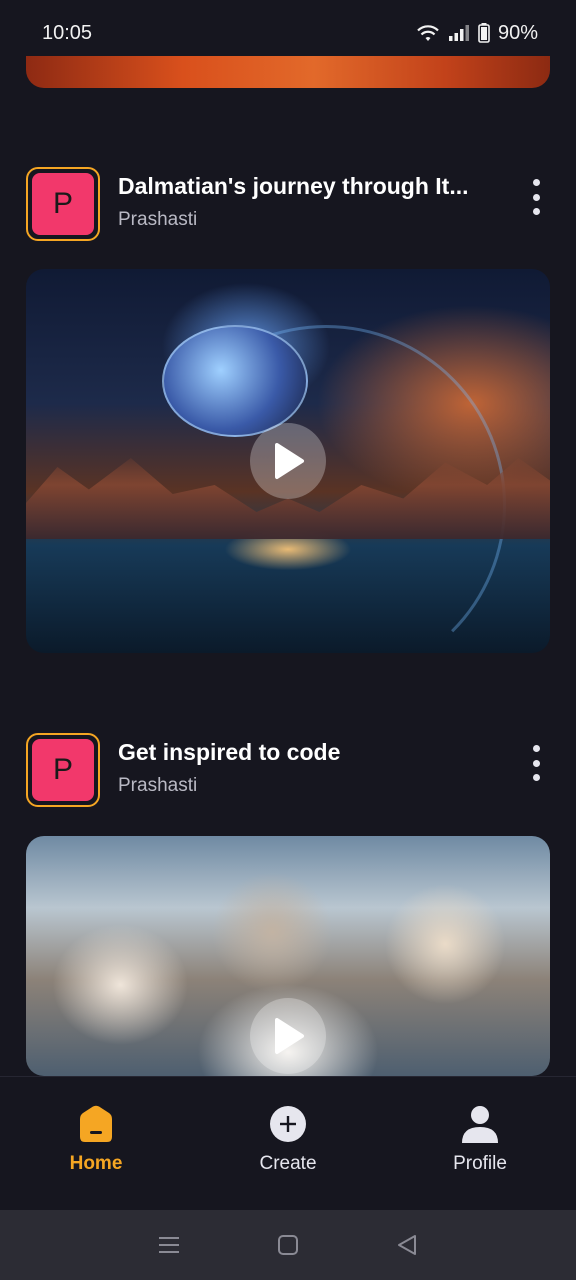 Image resolution: width=576 pixels, height=1280 pixels. What do you see at coordinates (480, 1163) in the screenshot?
I see `nav-label: Profile` at bounding box center [480, 1163].